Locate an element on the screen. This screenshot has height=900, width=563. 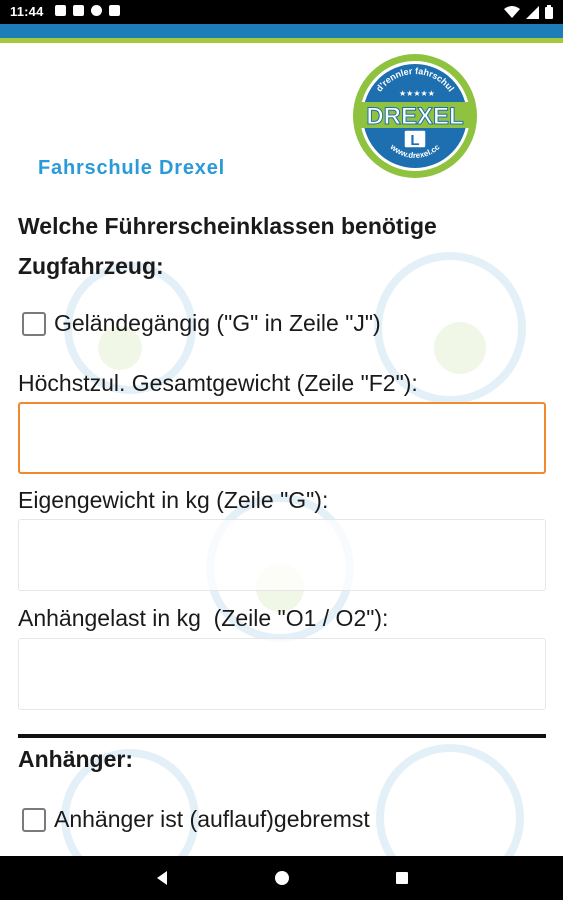
trailer-heading: Anhänger: is located at coordinates (75, 759).